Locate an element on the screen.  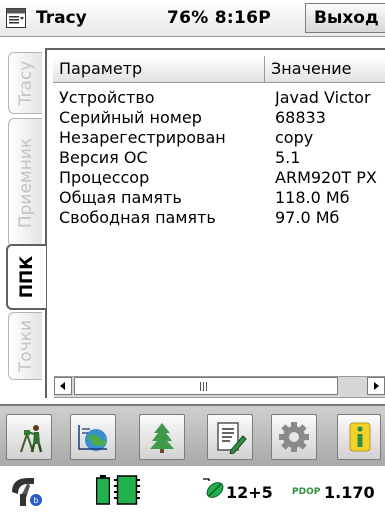
gear-icon is located at coordinates (294, 437).